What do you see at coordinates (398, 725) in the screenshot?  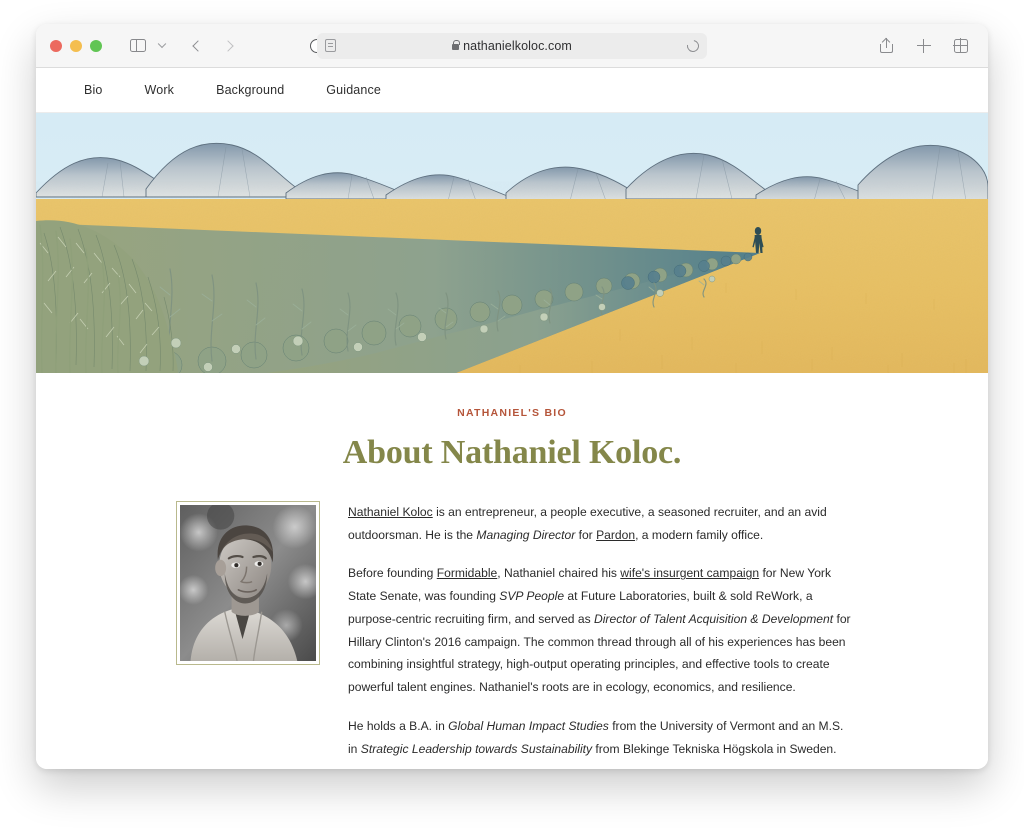 I see `p3-text-1: He holds a B.A. in` at bounding box center [398, 725].